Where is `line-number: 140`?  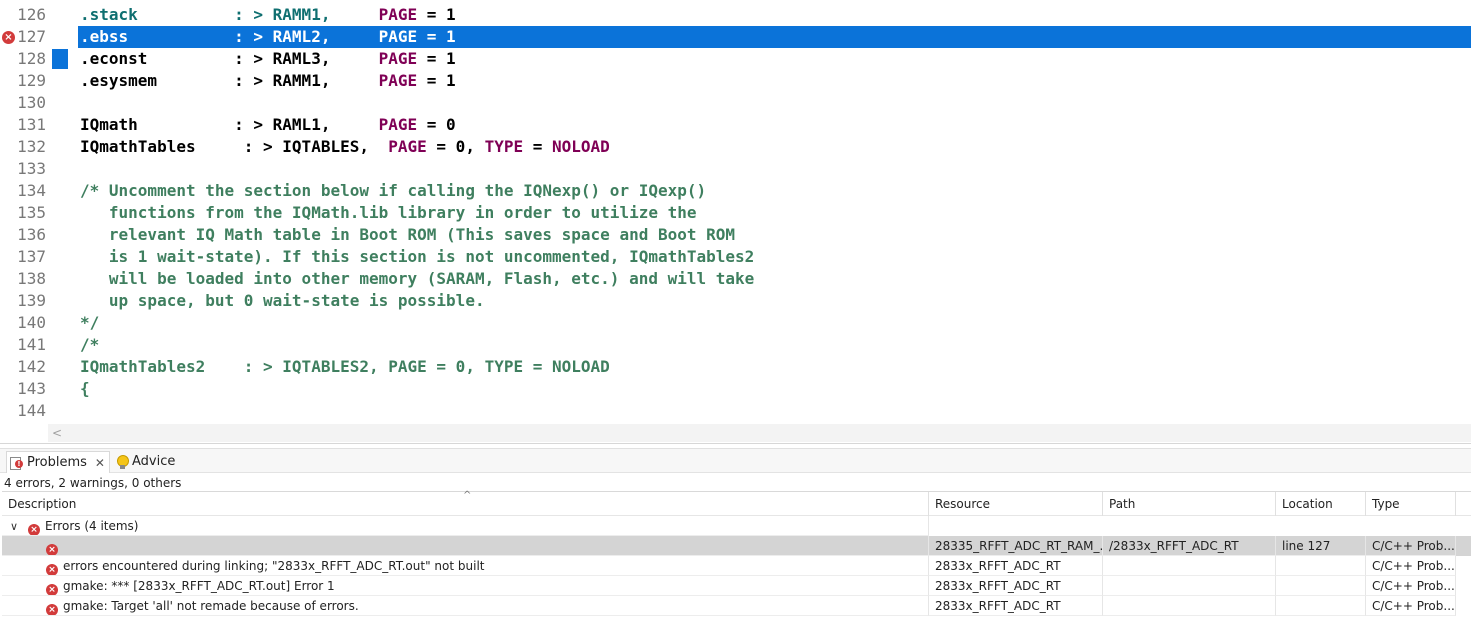 line-number: 140 is located at coordinates (31, 322).